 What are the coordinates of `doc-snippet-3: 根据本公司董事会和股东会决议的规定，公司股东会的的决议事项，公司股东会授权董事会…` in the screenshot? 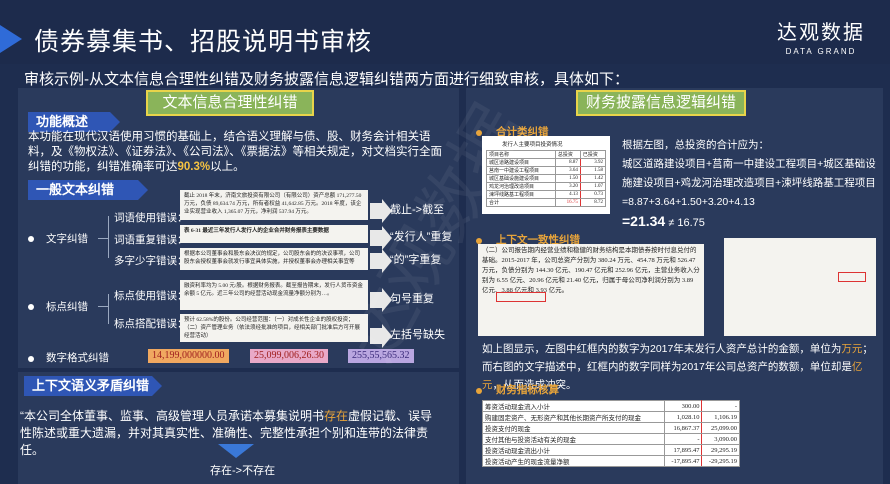 It's located at (274, 259).